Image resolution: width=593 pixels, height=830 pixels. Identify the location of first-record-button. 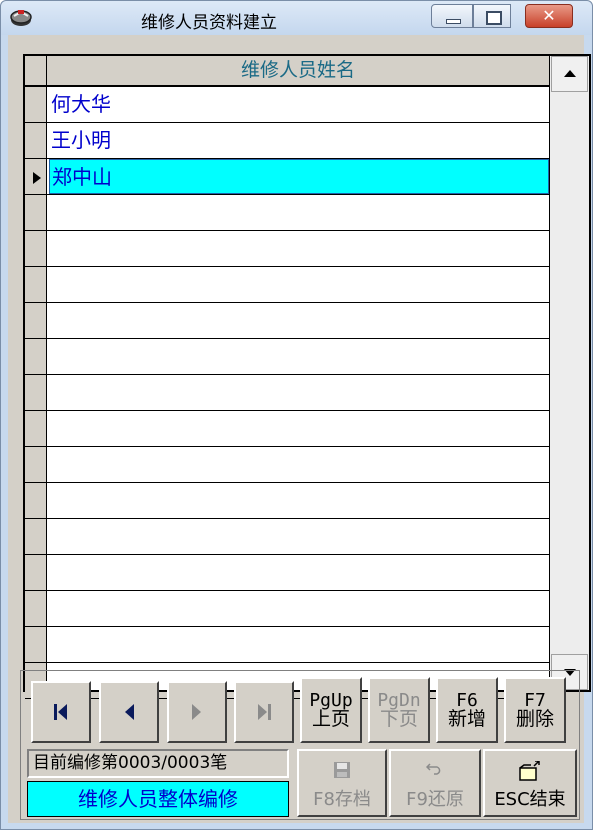
(61, 712).